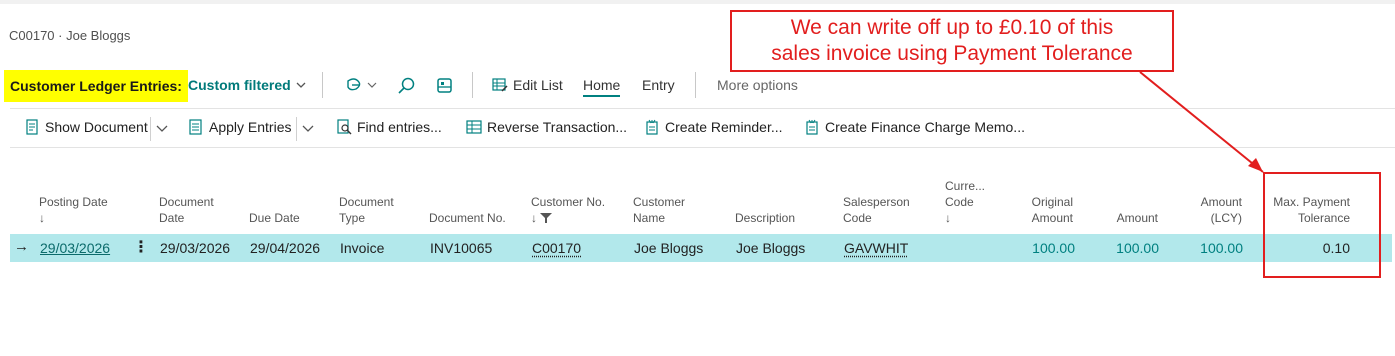 The height and width of the screenshot is (356, 1395). What do you see at coordinates (952, 53) in the screenshot?
I see `annotation-line-2: sales invoice using Payment Tolerance` at bounding box center [952, 53].